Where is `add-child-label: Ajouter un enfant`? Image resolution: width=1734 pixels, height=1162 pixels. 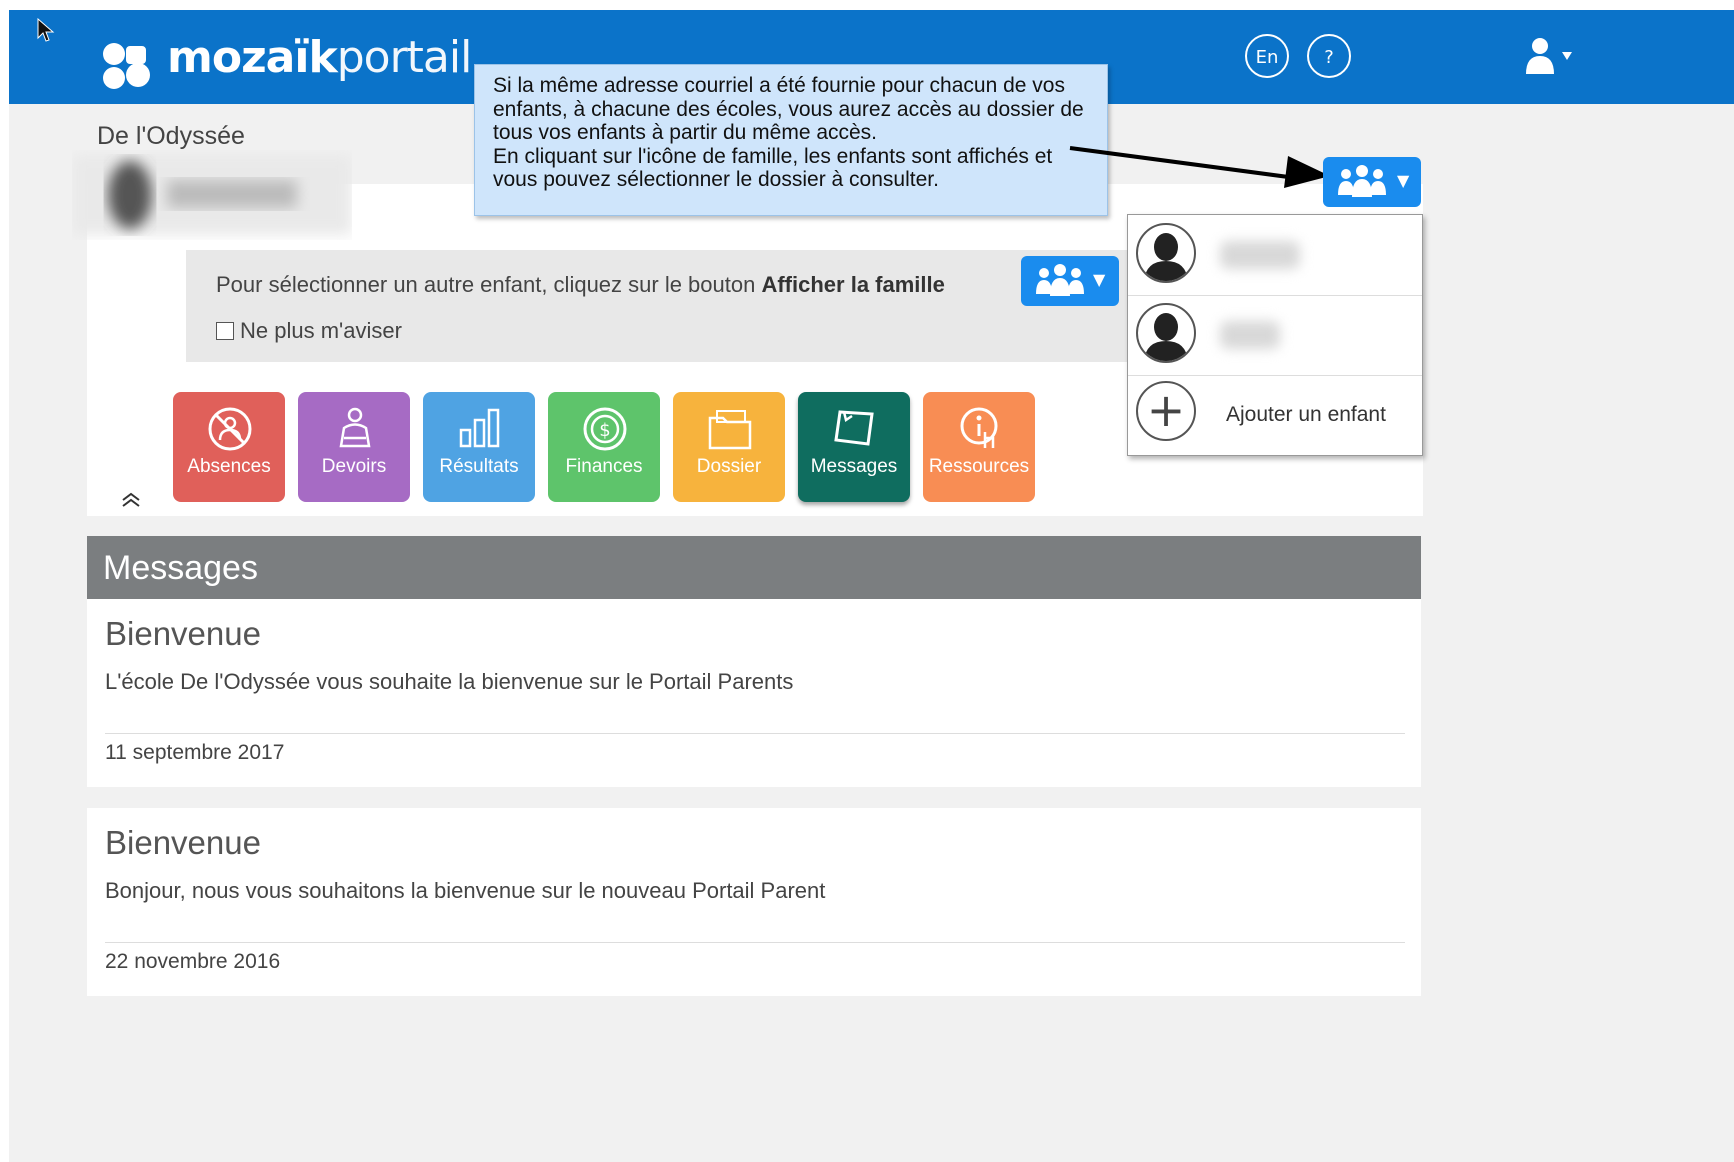
add-child-label: Ajouter un enfant is located at coordinates (1306, 414).